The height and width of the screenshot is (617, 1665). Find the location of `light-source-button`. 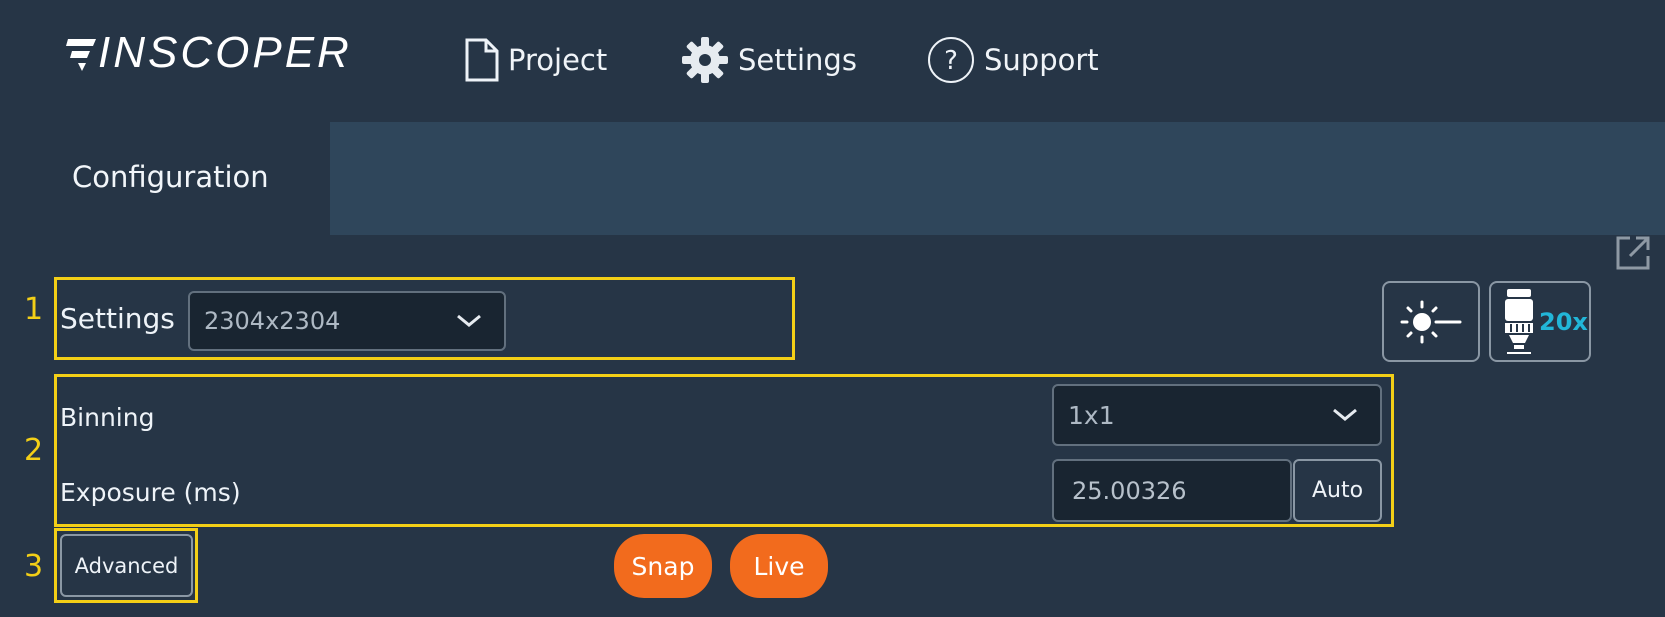

light-source-button is located at coordinates (1431, 321).